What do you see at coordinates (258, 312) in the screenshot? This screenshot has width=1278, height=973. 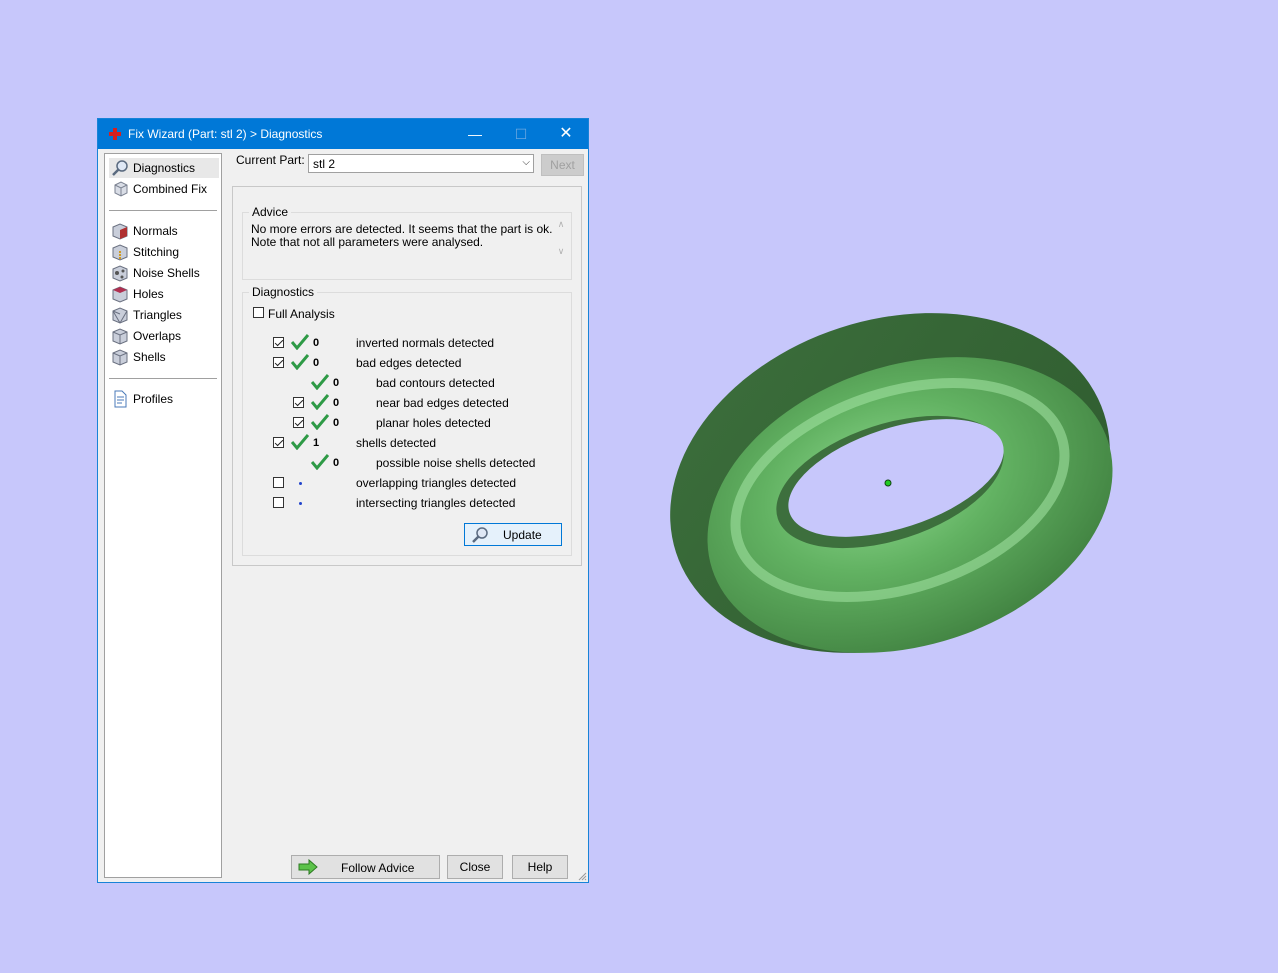 I see `full-analysis-checkbox` at bounding box center [258, 312].